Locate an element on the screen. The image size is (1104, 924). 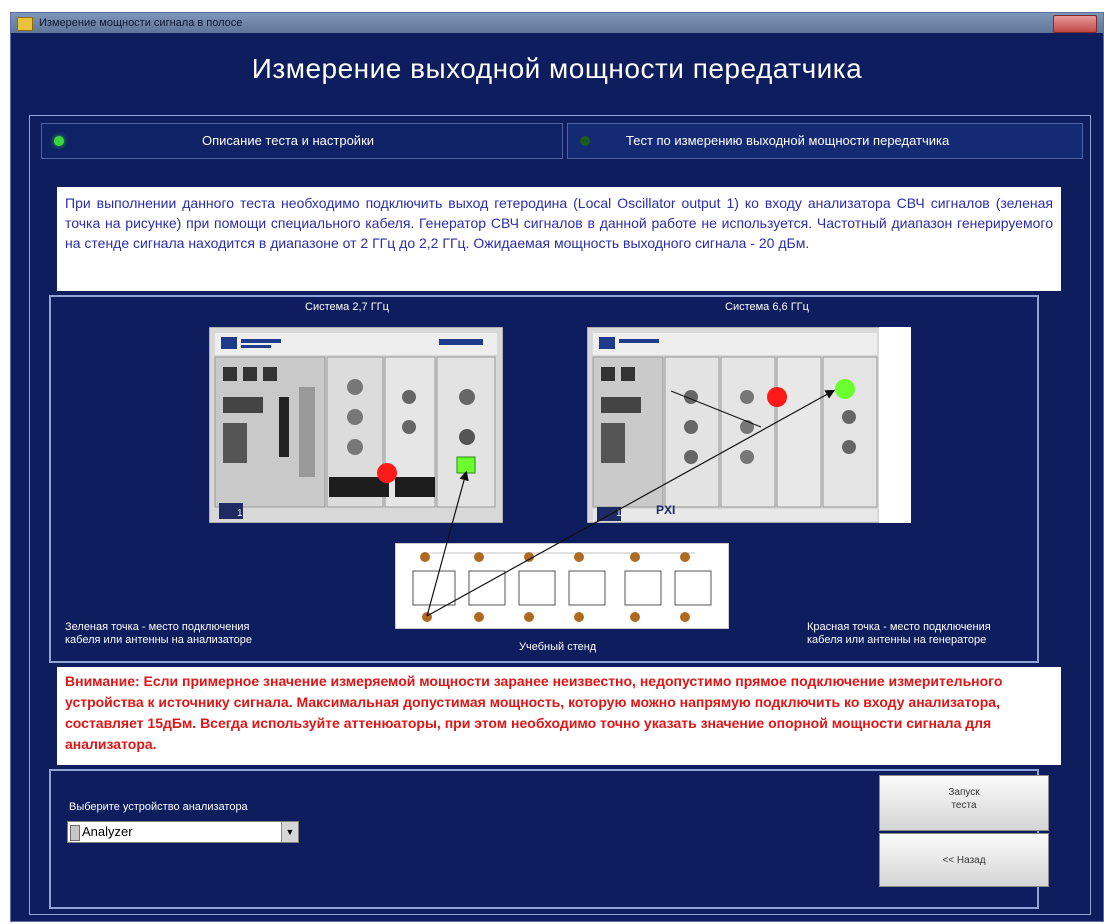
dropdown-arrow-icon: ▼ is located at coordinates (289, 832).